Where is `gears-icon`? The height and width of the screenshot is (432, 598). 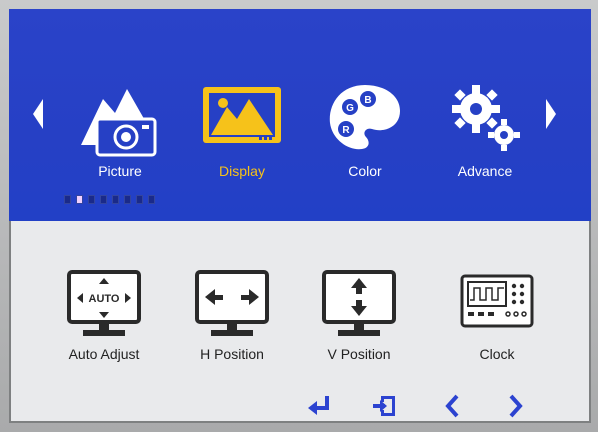
gears-icon is located at coordinates (485, 118).